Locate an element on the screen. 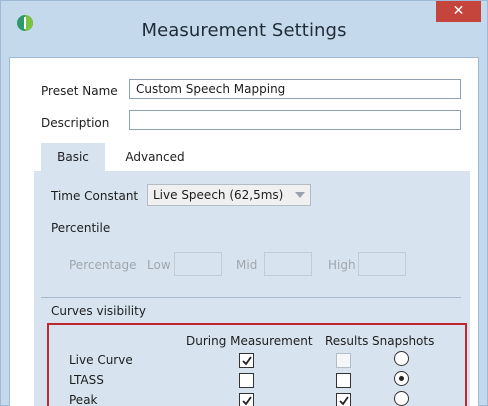 The image size is (488, 406). low-input is located at coordinates (198, 264).